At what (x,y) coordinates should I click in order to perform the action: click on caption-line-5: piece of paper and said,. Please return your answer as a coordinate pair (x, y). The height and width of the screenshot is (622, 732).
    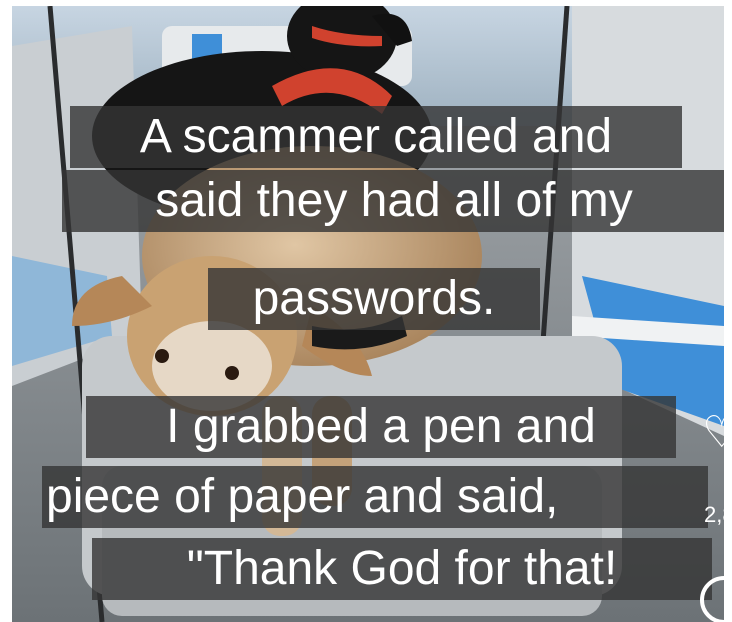
    Looking at the image, I should click on (375, 497).